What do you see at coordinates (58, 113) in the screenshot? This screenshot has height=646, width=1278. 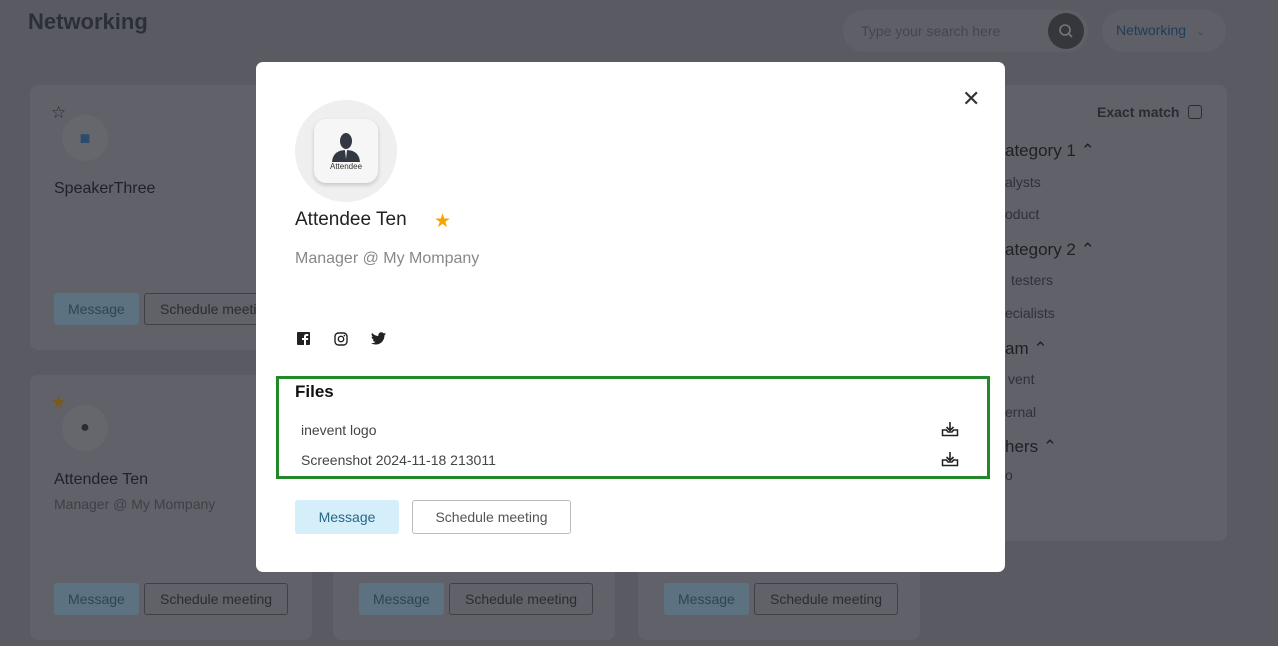 I see `star-outline-icon: ☆` at bounding box center [58, 113].